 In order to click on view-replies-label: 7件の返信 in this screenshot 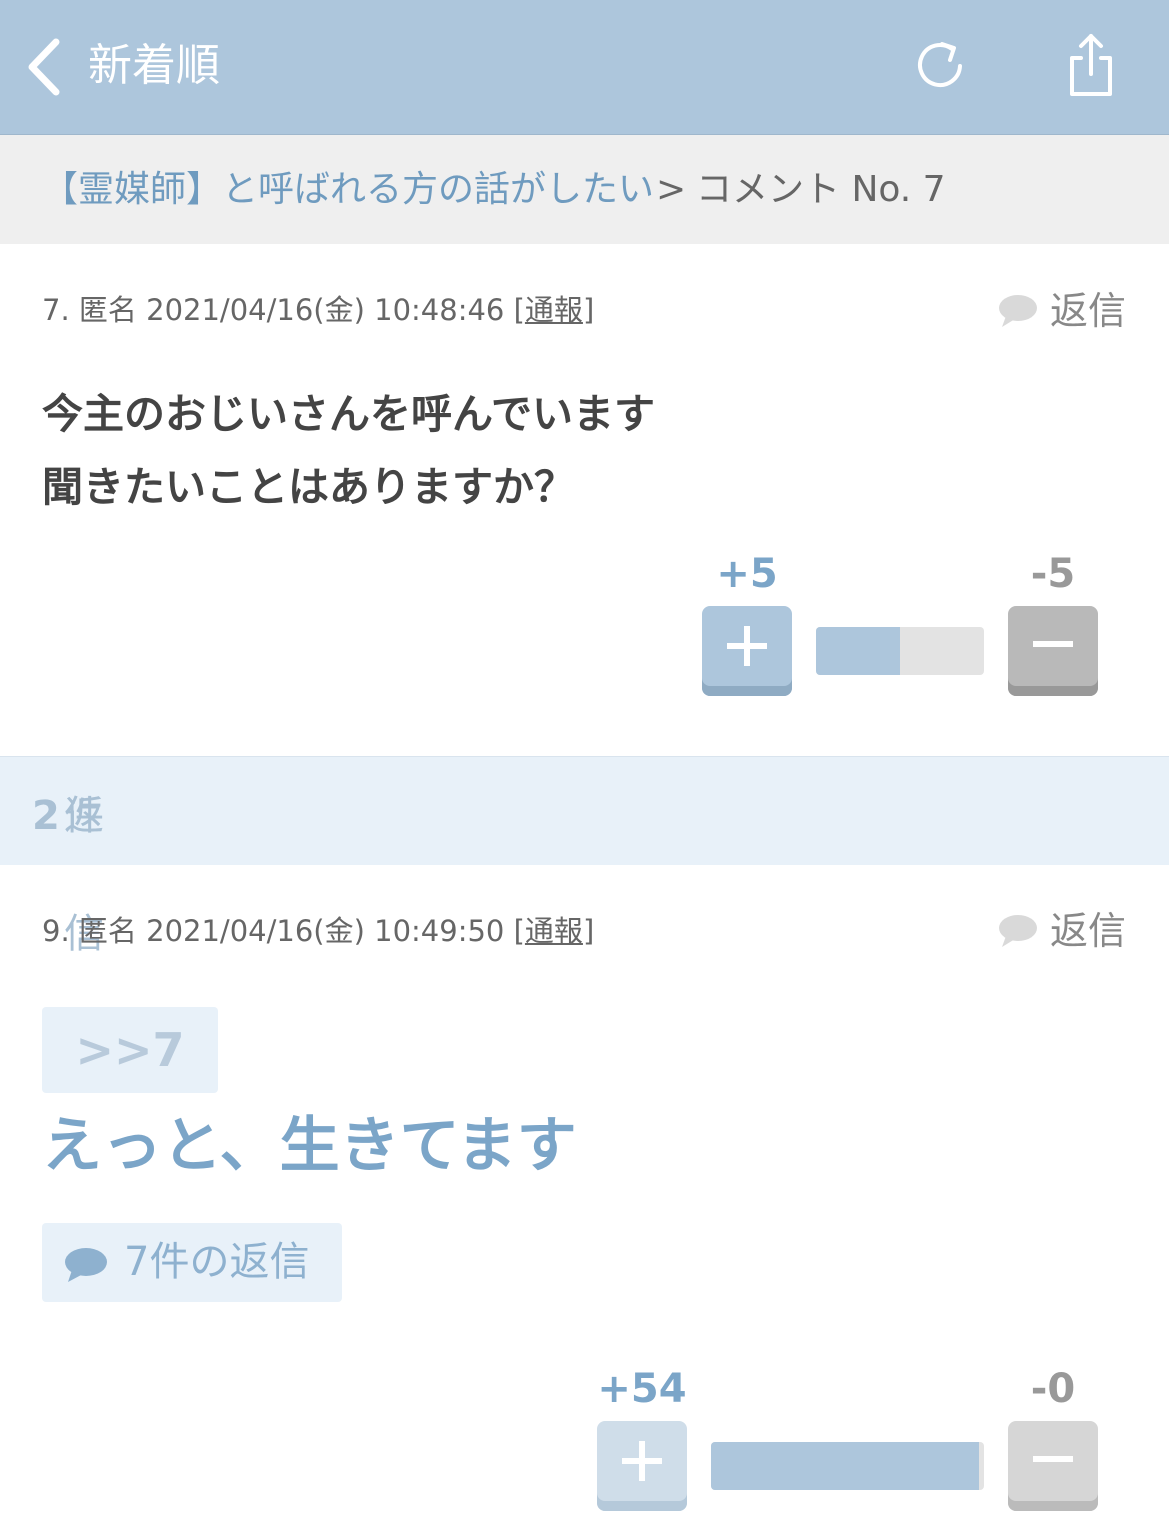, I will do `click(217, 1262)`.